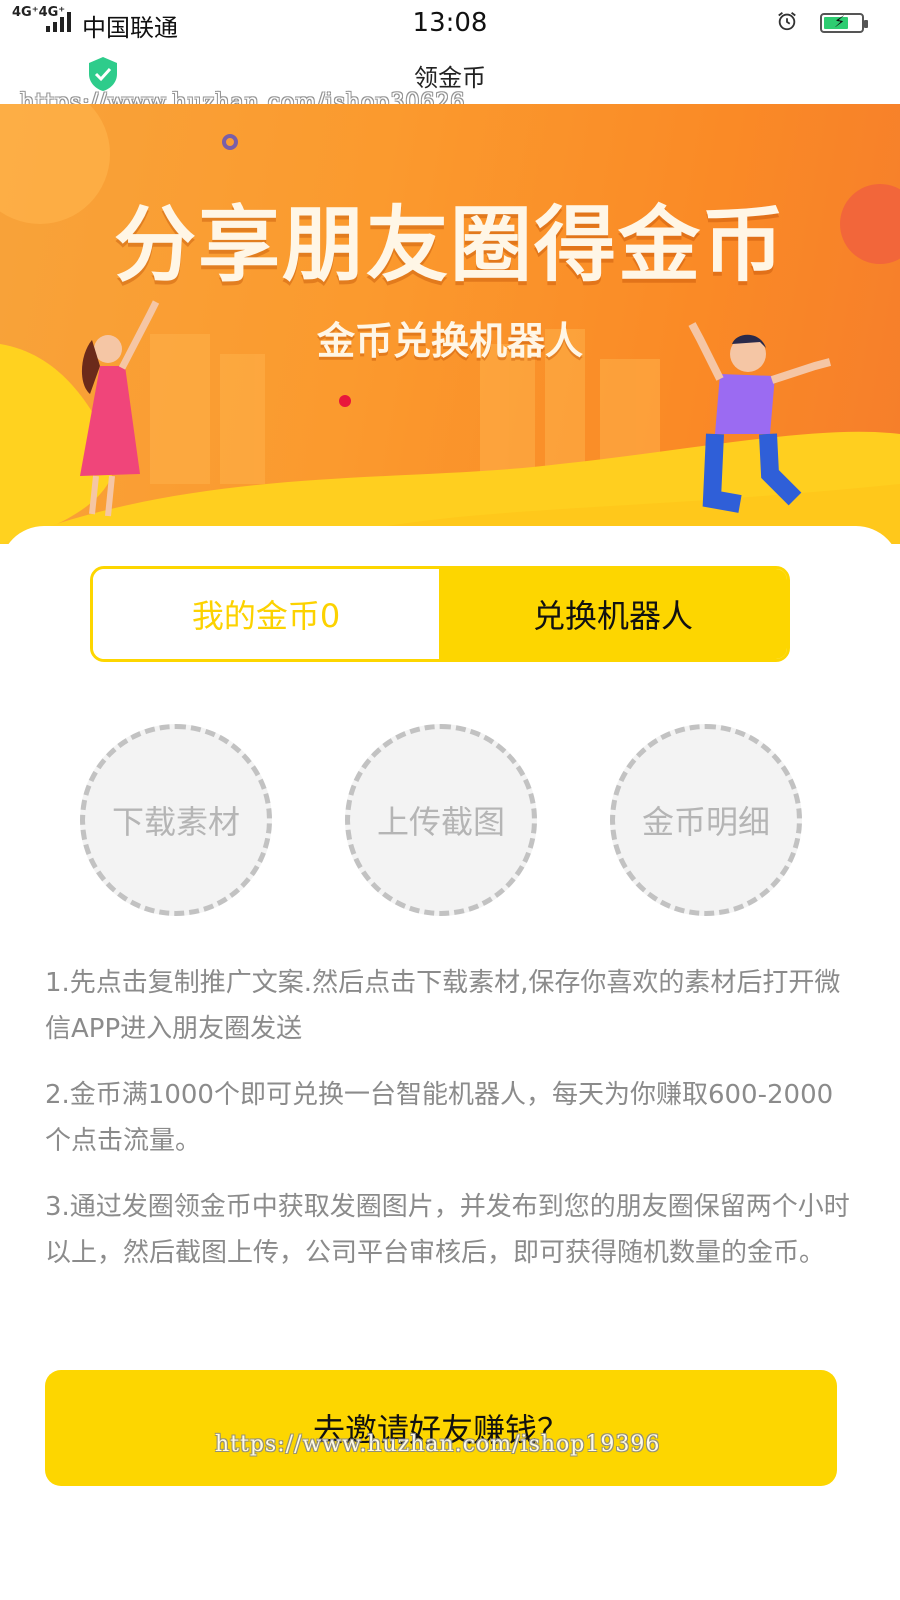  What do you see at coordinates (706, 820) in the screenshot?
I see `coin-details-button: 金币明细` at bounding box center [706, 820].